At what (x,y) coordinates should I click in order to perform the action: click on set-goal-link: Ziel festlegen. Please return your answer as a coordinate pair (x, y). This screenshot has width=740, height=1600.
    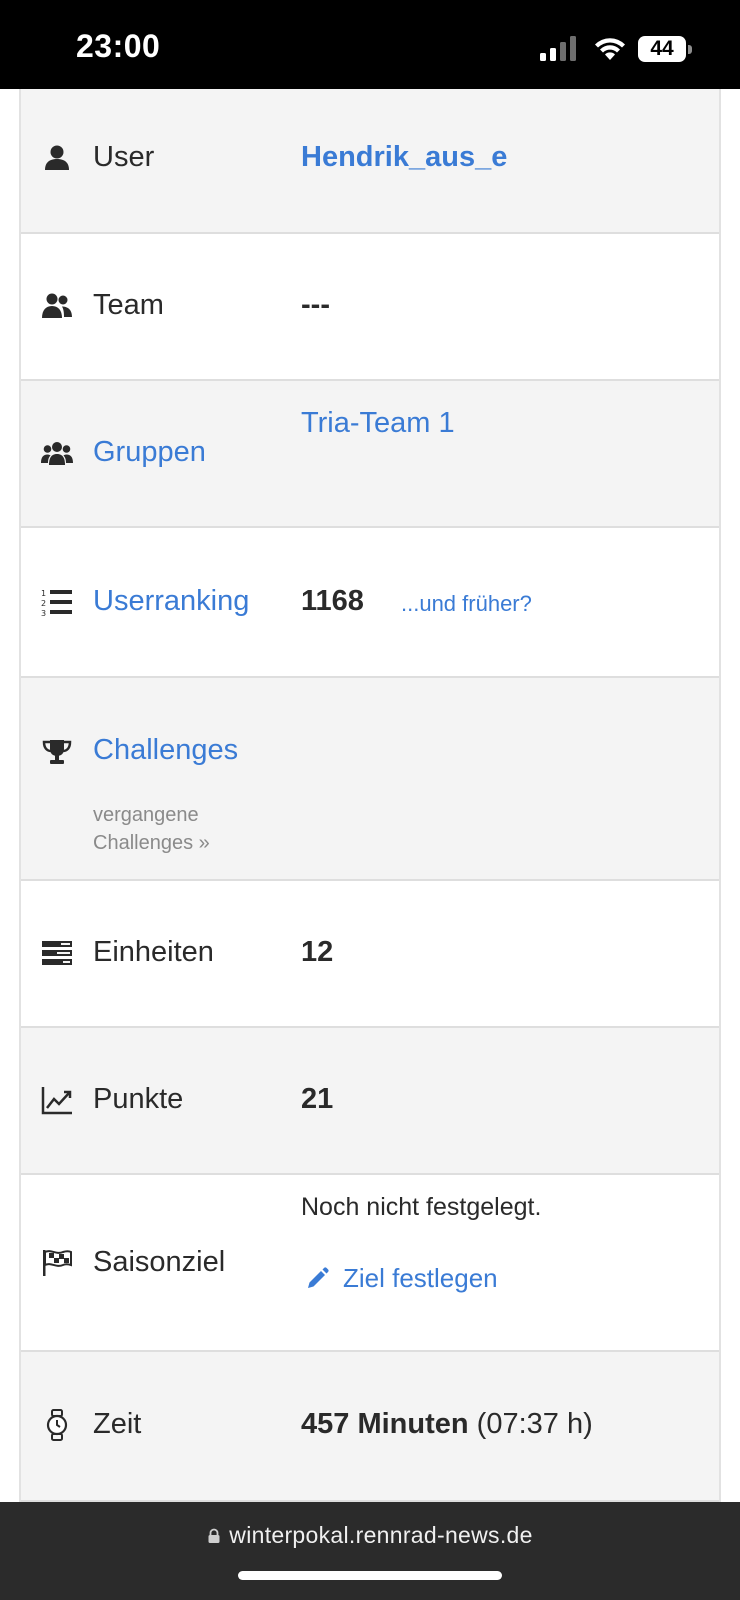
    Looking at the image, I should click on (401, 1278).